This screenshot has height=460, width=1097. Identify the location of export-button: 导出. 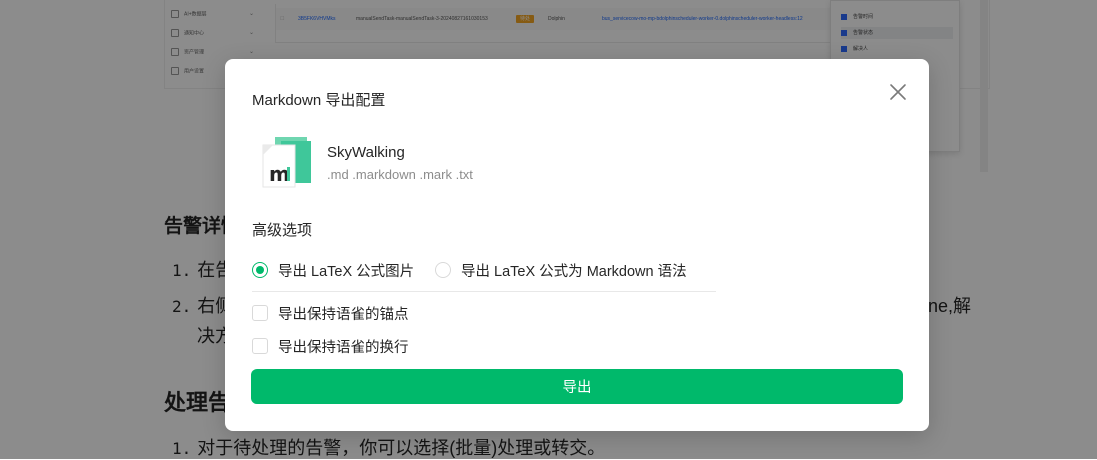
(577, 386).